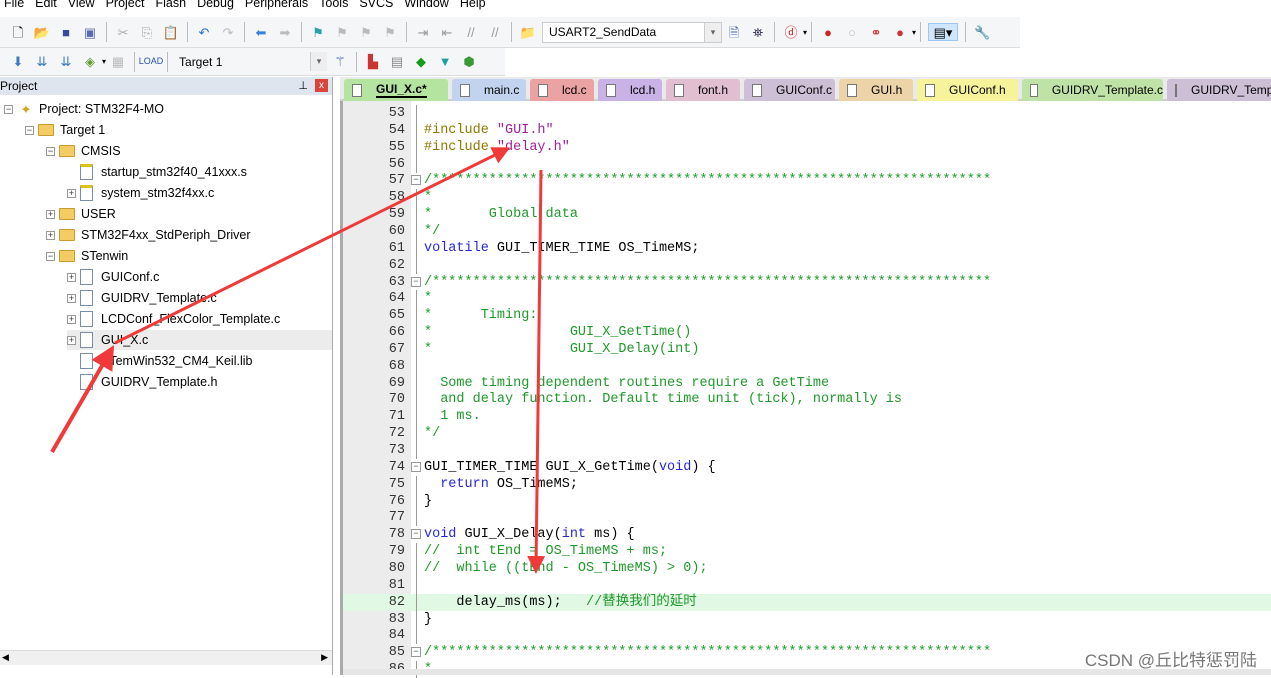 The height and width of the screenshot is (678, 1271). What do you see at coordinates (261, 32) in the screenshot?
I see `nav-back-icon: ⬅` at bounding box center [261, 32].